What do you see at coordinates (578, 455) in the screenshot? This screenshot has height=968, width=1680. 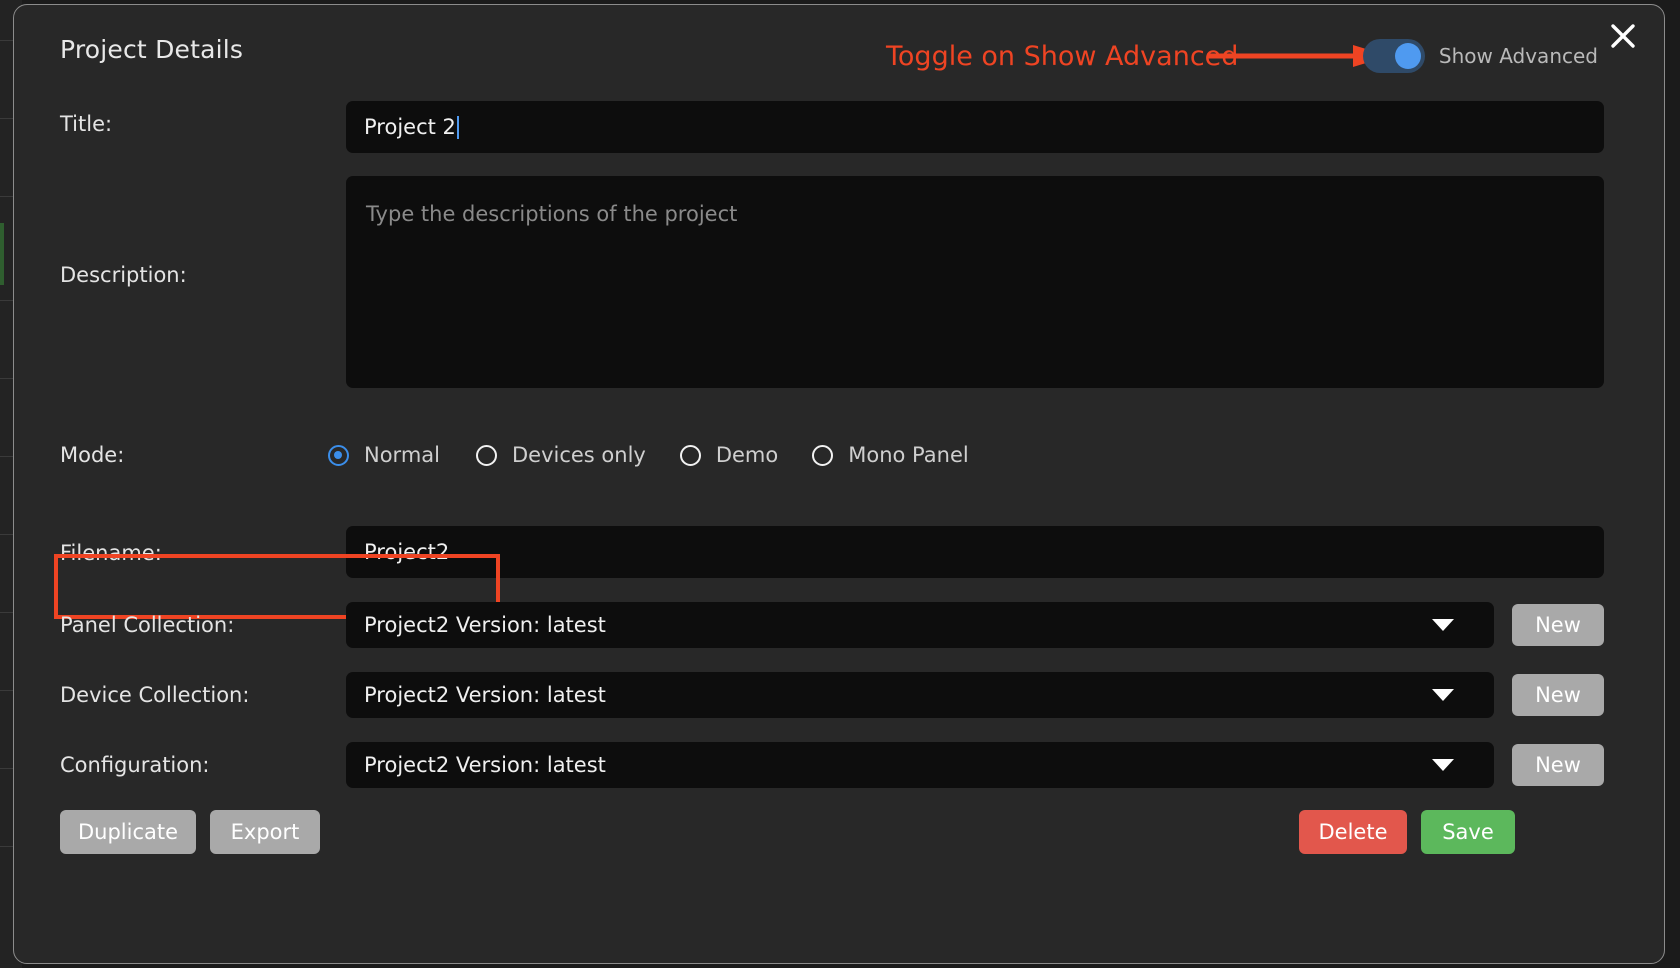 I see `mode-radio-devices-only-label: Devices only` at bounding box center [578, 455].